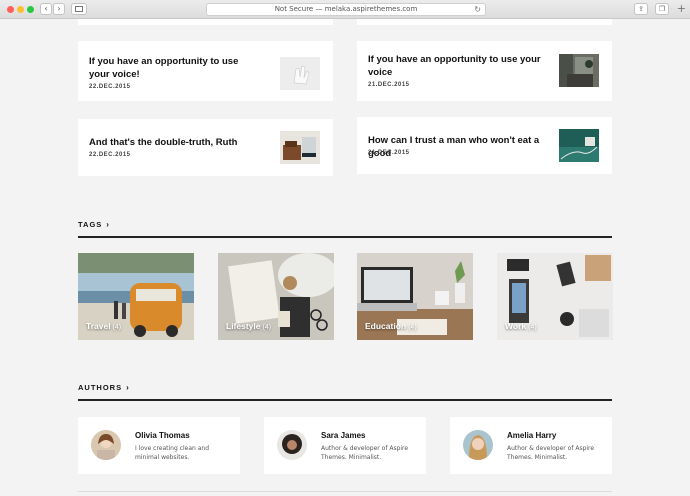 The width and height of the screenshot is (690, 496). I want to click on share-icon: ⇪, so click(641, 9).